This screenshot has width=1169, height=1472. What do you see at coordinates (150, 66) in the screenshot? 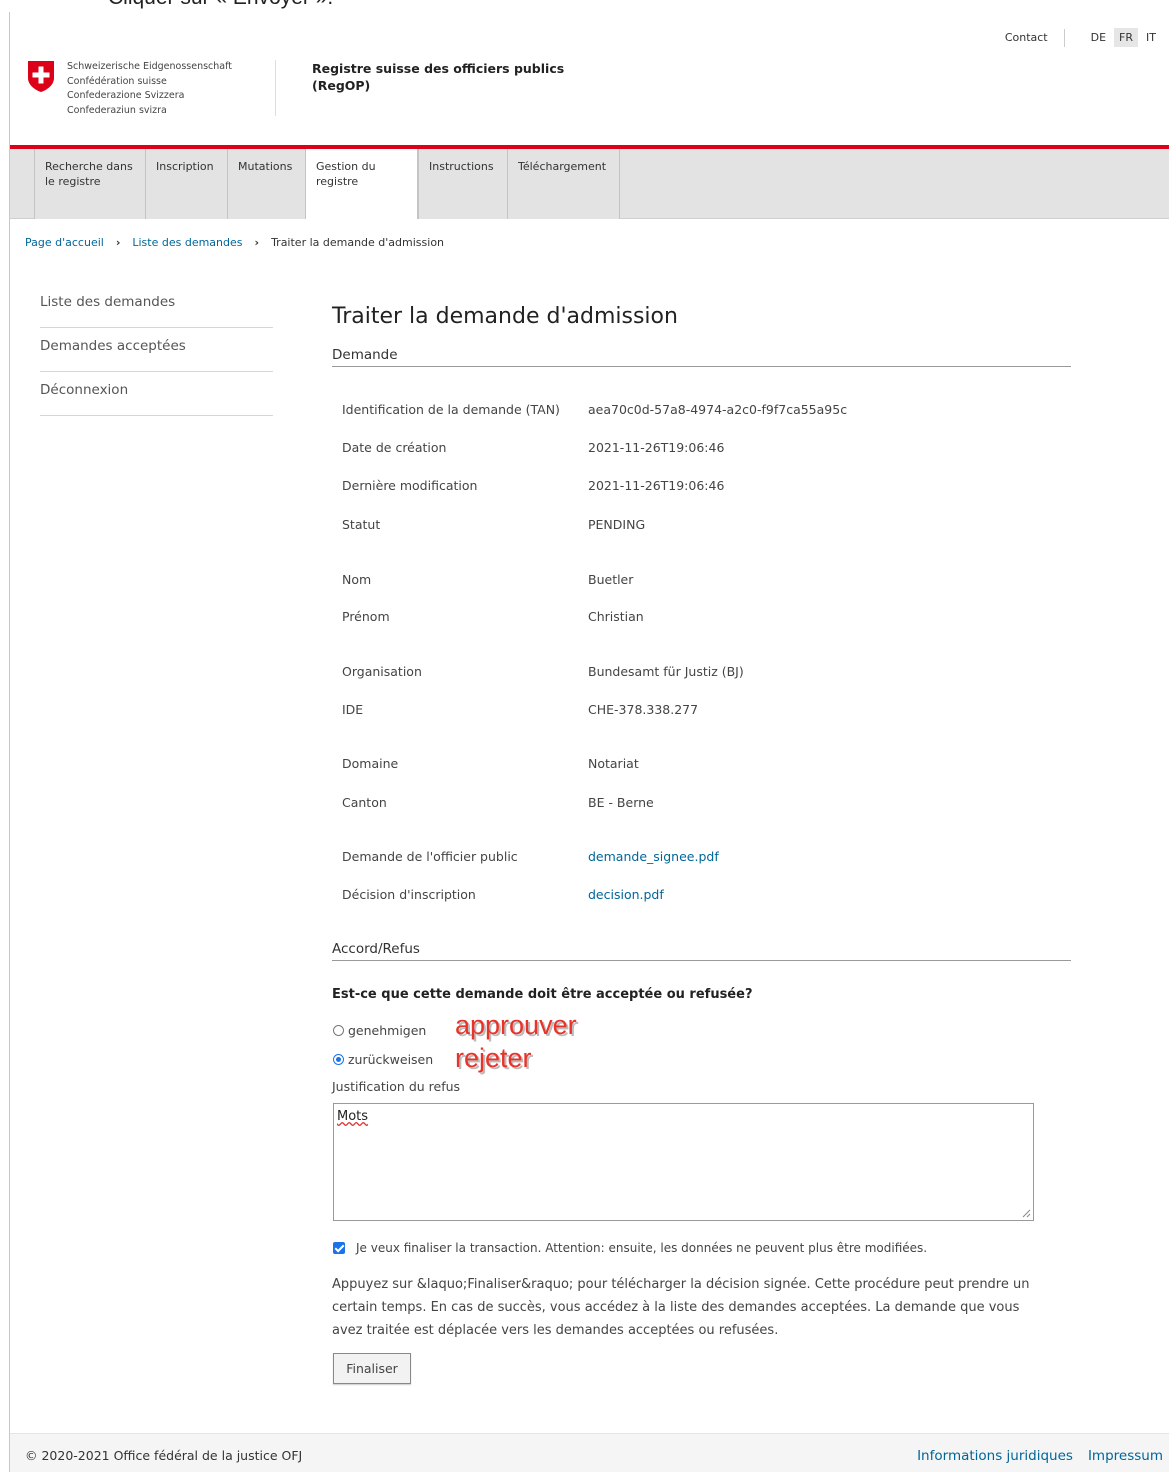
I see `logo-line-de: Schweizerische Eidgenossenschaft` at bounding box center [150, 66].